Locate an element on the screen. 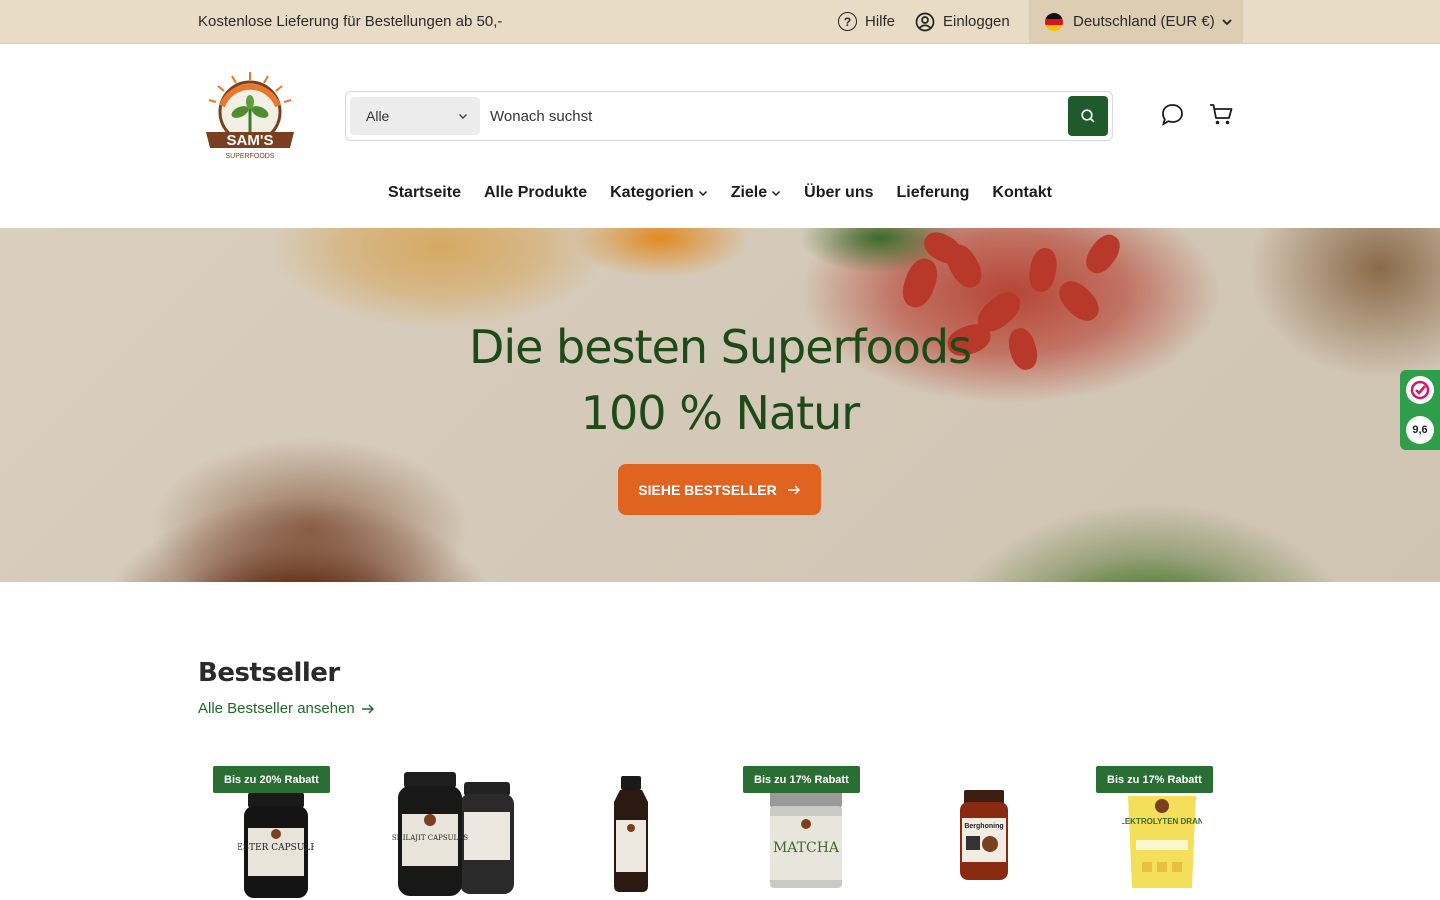  rating-score: 9,6 is located at coordinates (1420, 430).